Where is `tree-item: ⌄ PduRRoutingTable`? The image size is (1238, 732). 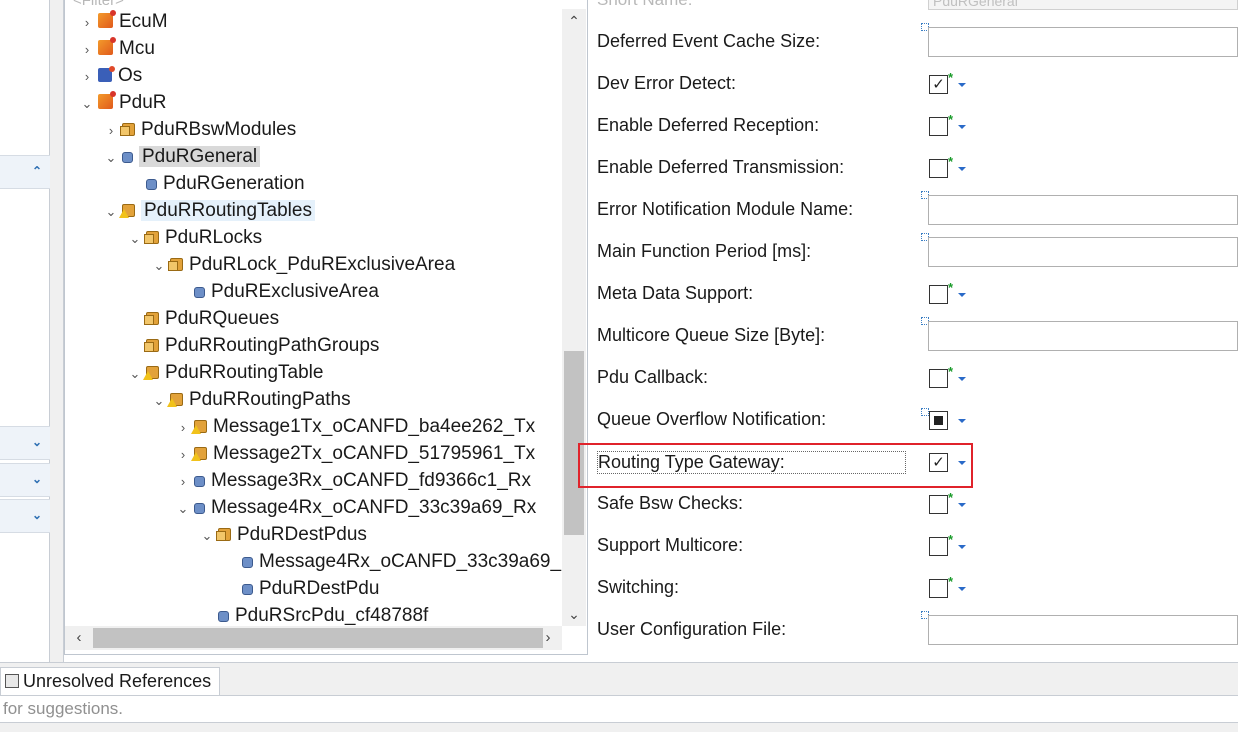 tree-item: ⌄ PduRRoutingTable is located at coordinates (224, 372).